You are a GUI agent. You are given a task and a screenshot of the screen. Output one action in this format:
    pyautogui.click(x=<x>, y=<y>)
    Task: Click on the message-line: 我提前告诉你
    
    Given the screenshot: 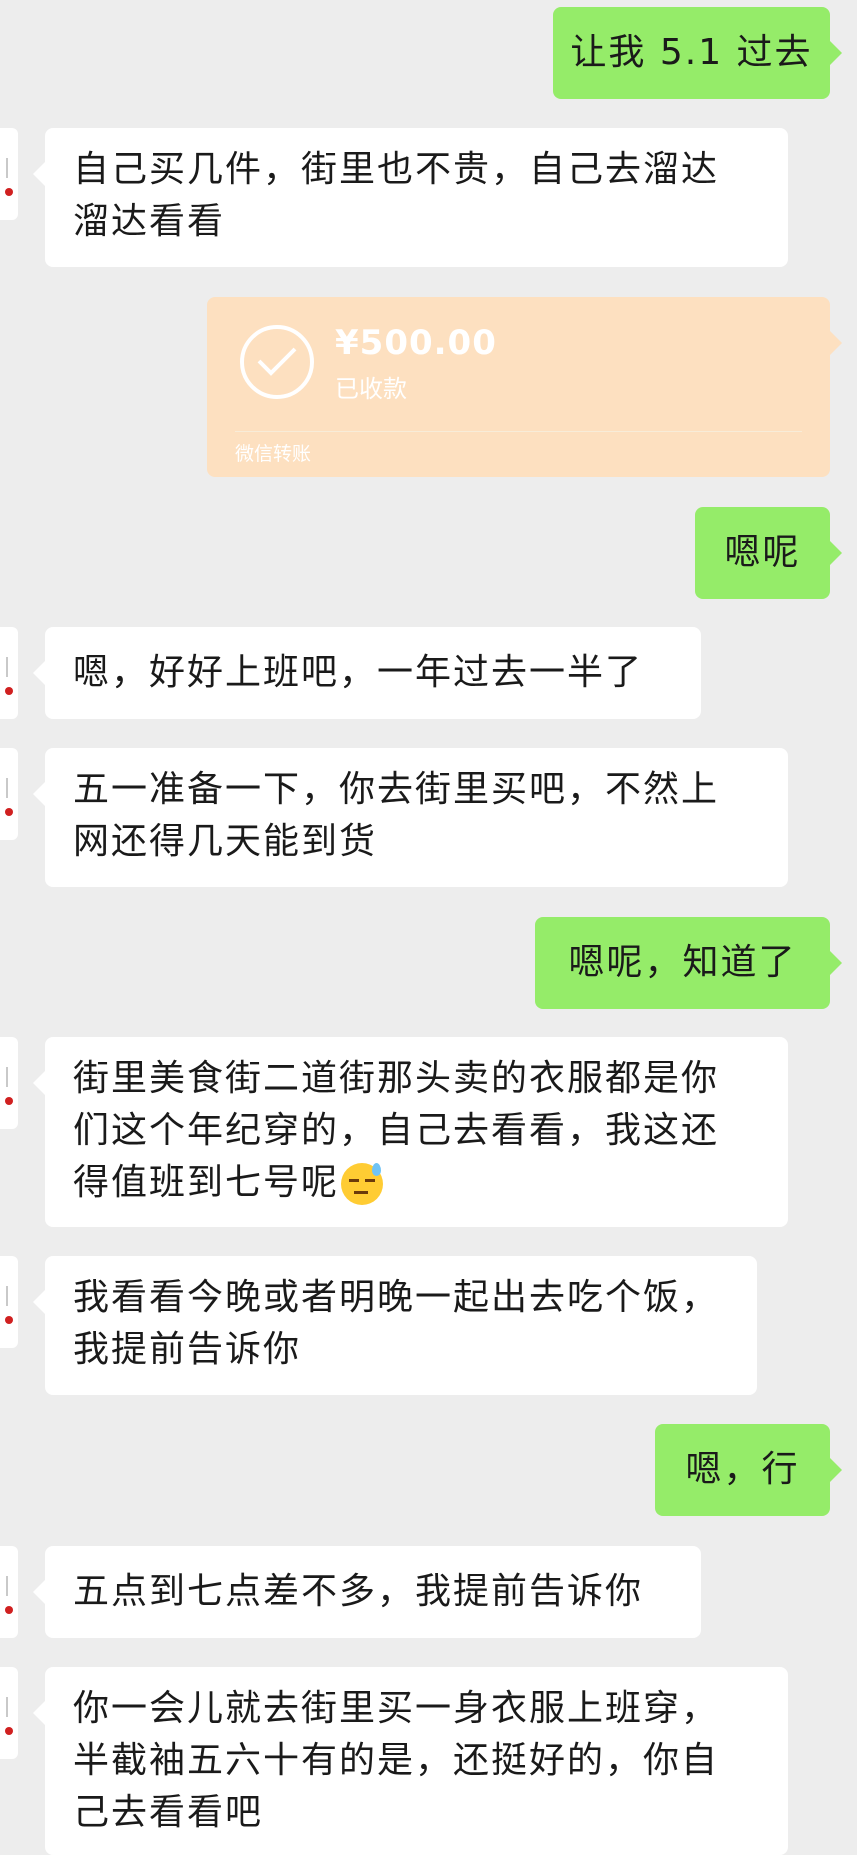 What is the action you would take?
    pyautogui.click(x=187, y=1349)
    